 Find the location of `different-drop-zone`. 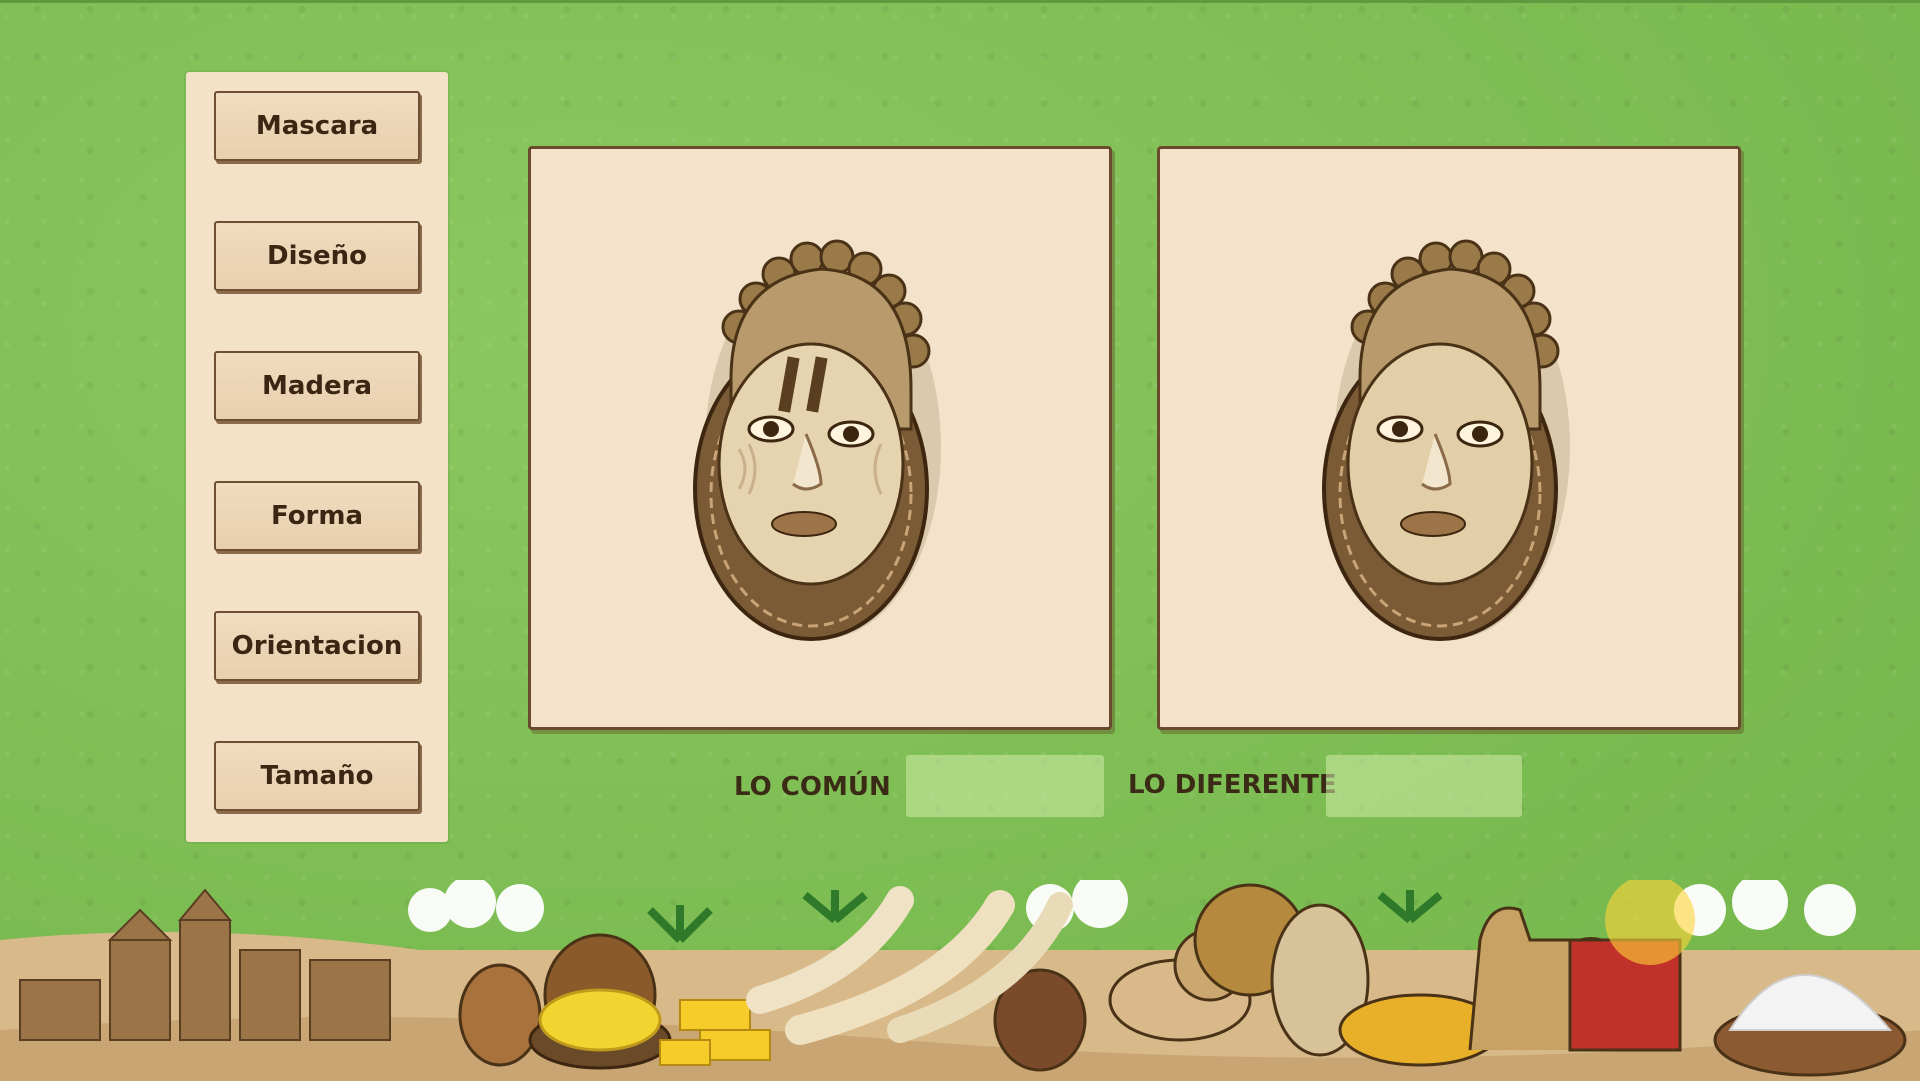

different-drop-zone is located at coordinates (1424, 786).